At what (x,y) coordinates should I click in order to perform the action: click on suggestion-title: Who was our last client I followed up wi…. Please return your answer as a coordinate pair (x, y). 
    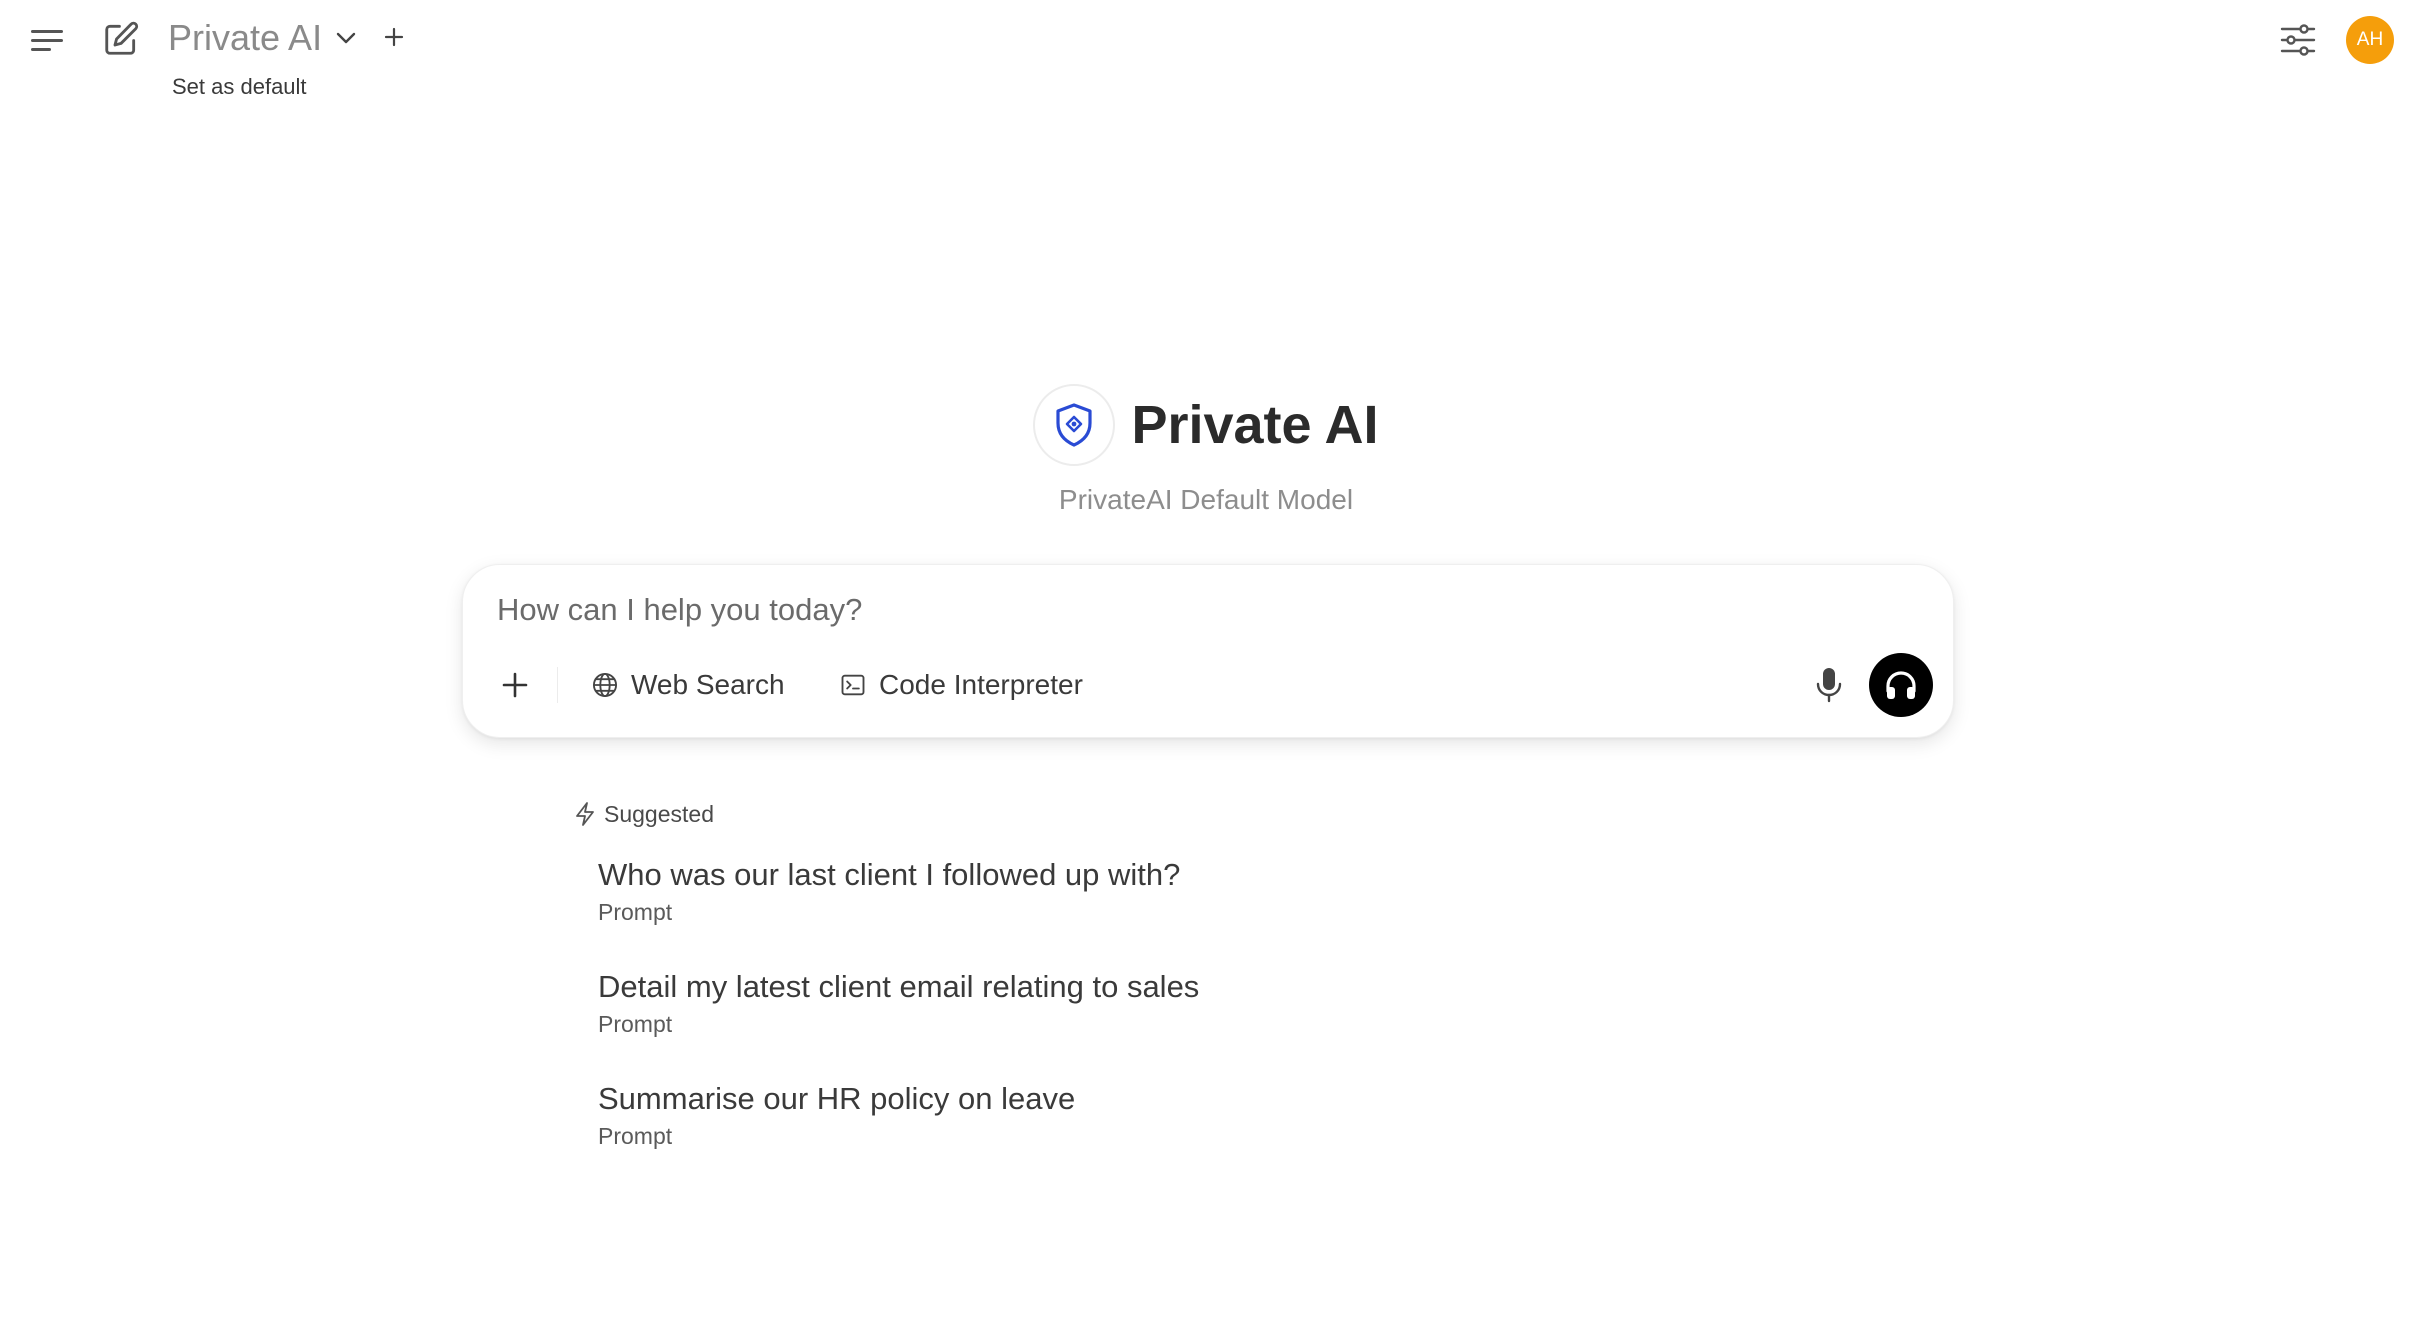
    Looking at the image, I should click on (889, 874).